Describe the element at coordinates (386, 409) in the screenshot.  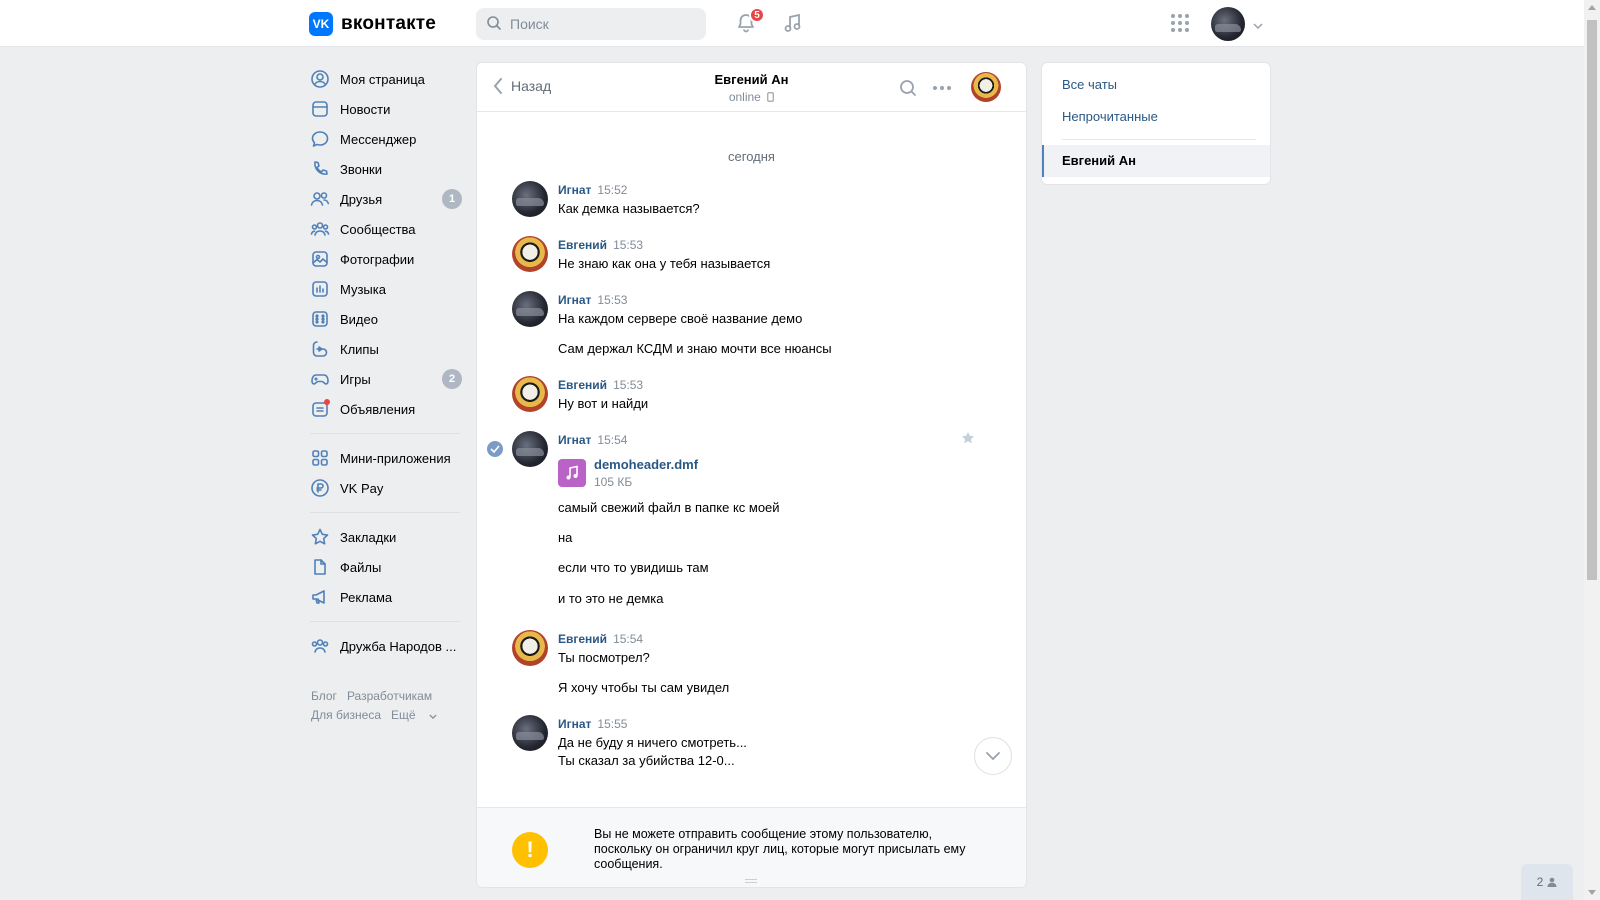
I see `sidebar-item: Объявления` at that location.